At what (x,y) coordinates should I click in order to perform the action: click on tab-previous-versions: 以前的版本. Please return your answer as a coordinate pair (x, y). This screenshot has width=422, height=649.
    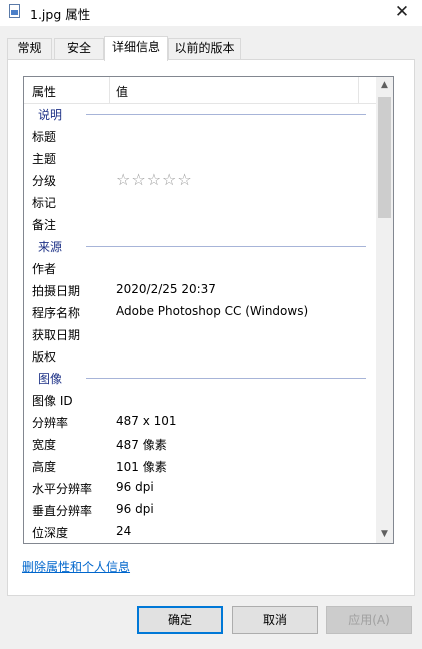
    Looking at the image, I should click on (204, 48).